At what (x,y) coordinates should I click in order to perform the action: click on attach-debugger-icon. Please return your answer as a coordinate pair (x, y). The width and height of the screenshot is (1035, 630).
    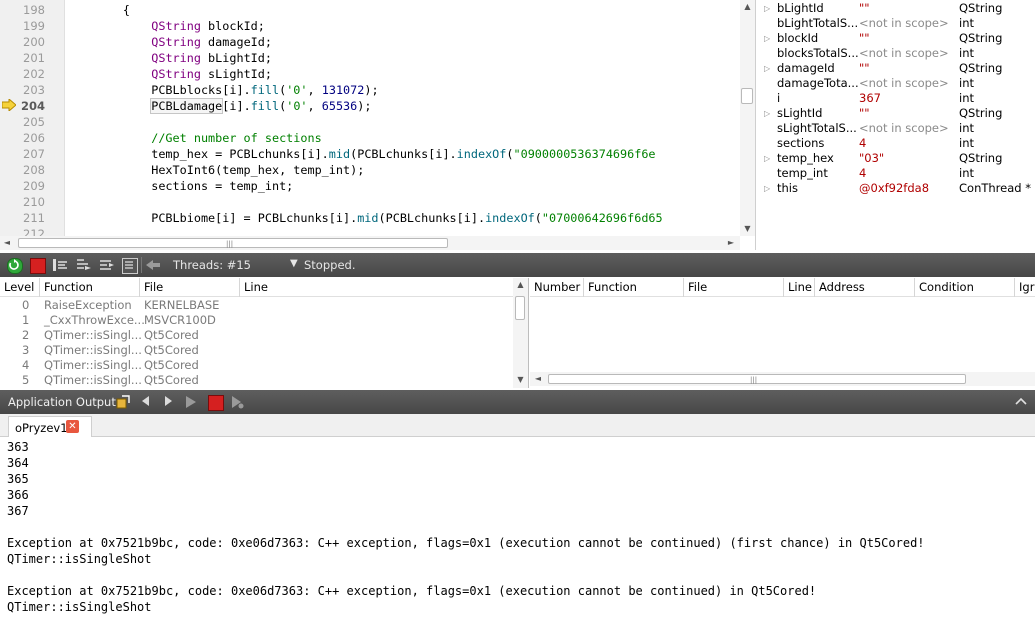
    Looking at the image, I should click on (237, 402).